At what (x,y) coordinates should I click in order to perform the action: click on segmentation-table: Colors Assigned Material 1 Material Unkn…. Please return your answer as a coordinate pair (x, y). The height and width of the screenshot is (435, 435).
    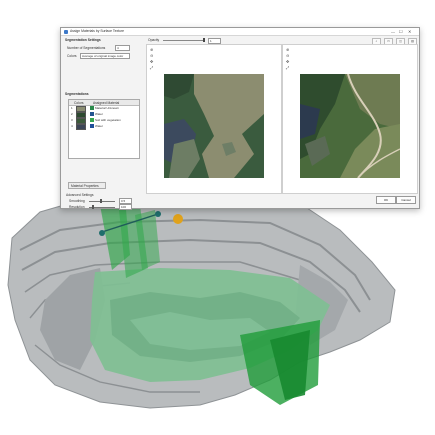
    Looking at the image, I should click on (104, 129).